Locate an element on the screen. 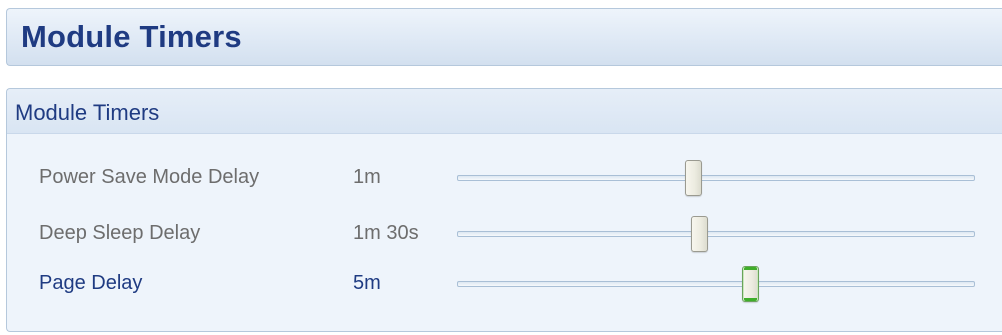 The image size is (1002, 335). power-save-mode-delay-label: Power Save Mode Delay is located at coordinates (149, 177).